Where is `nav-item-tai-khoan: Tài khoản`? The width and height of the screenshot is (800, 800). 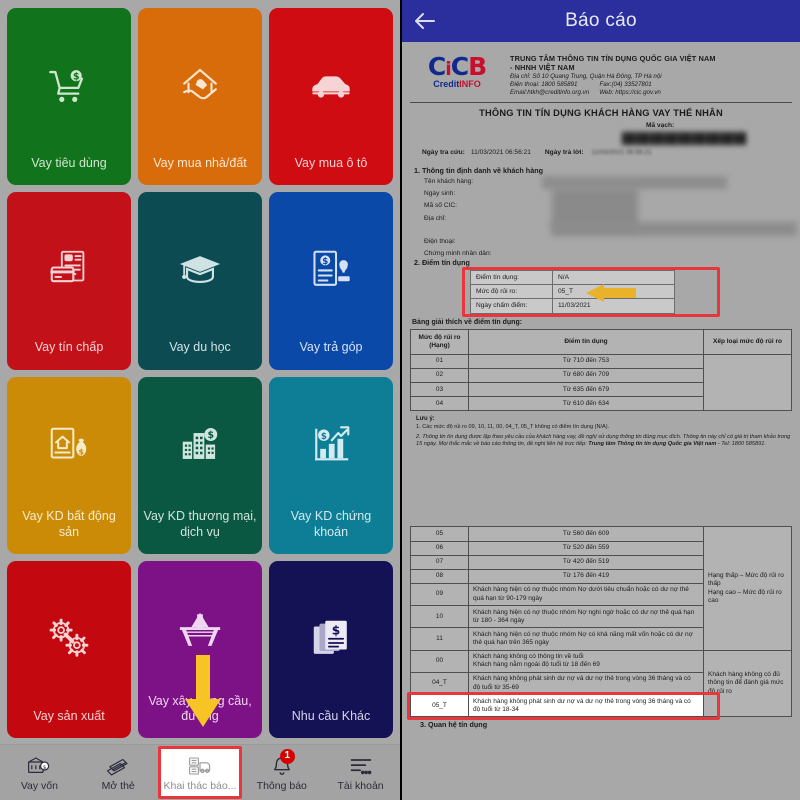 nav-item-tai-khoan: Tài khoản is located at coordinates (360, 772).